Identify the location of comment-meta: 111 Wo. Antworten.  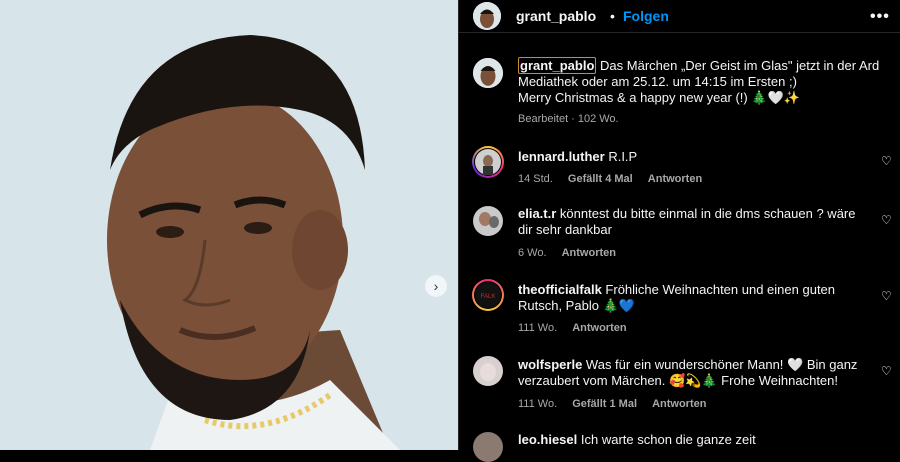
(578, 328).